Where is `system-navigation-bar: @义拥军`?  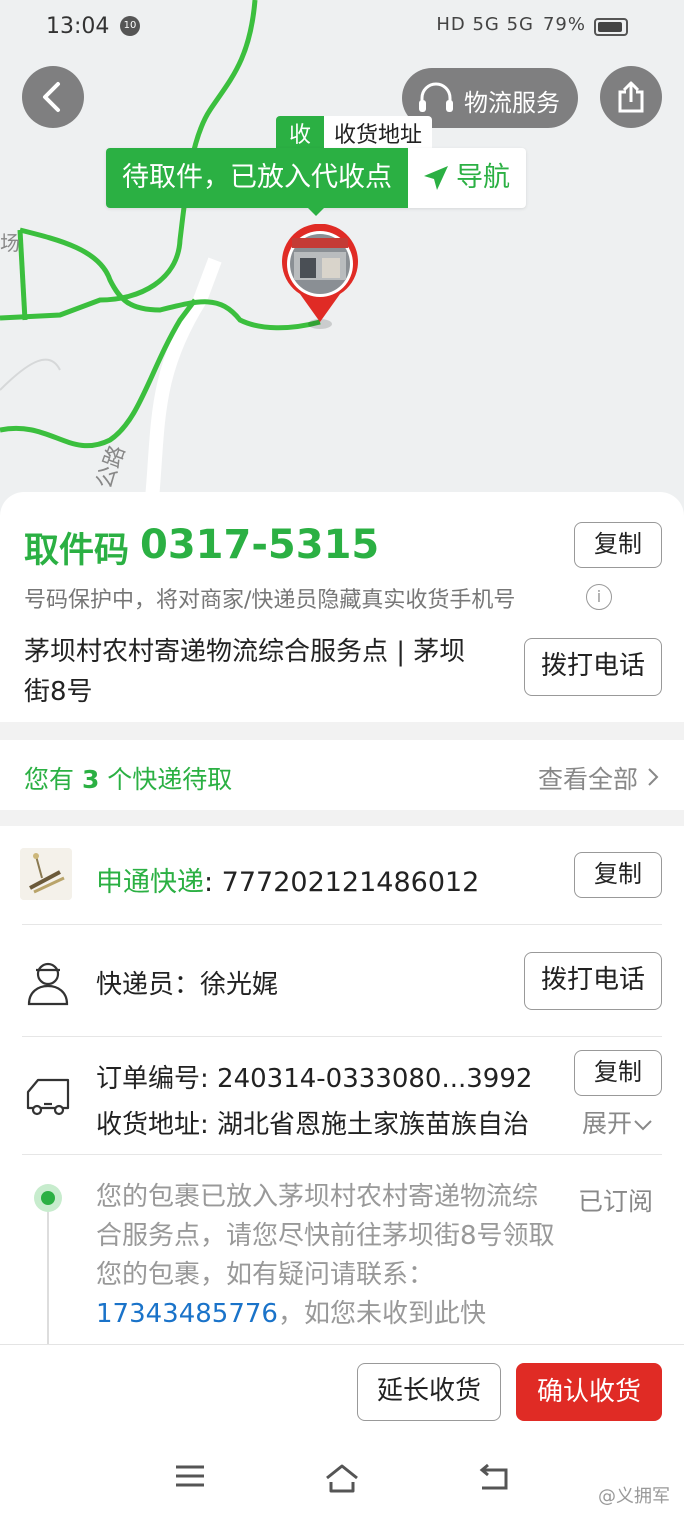 system-navigation-bar: @义拥军 is located at coordinates (342, 1480).